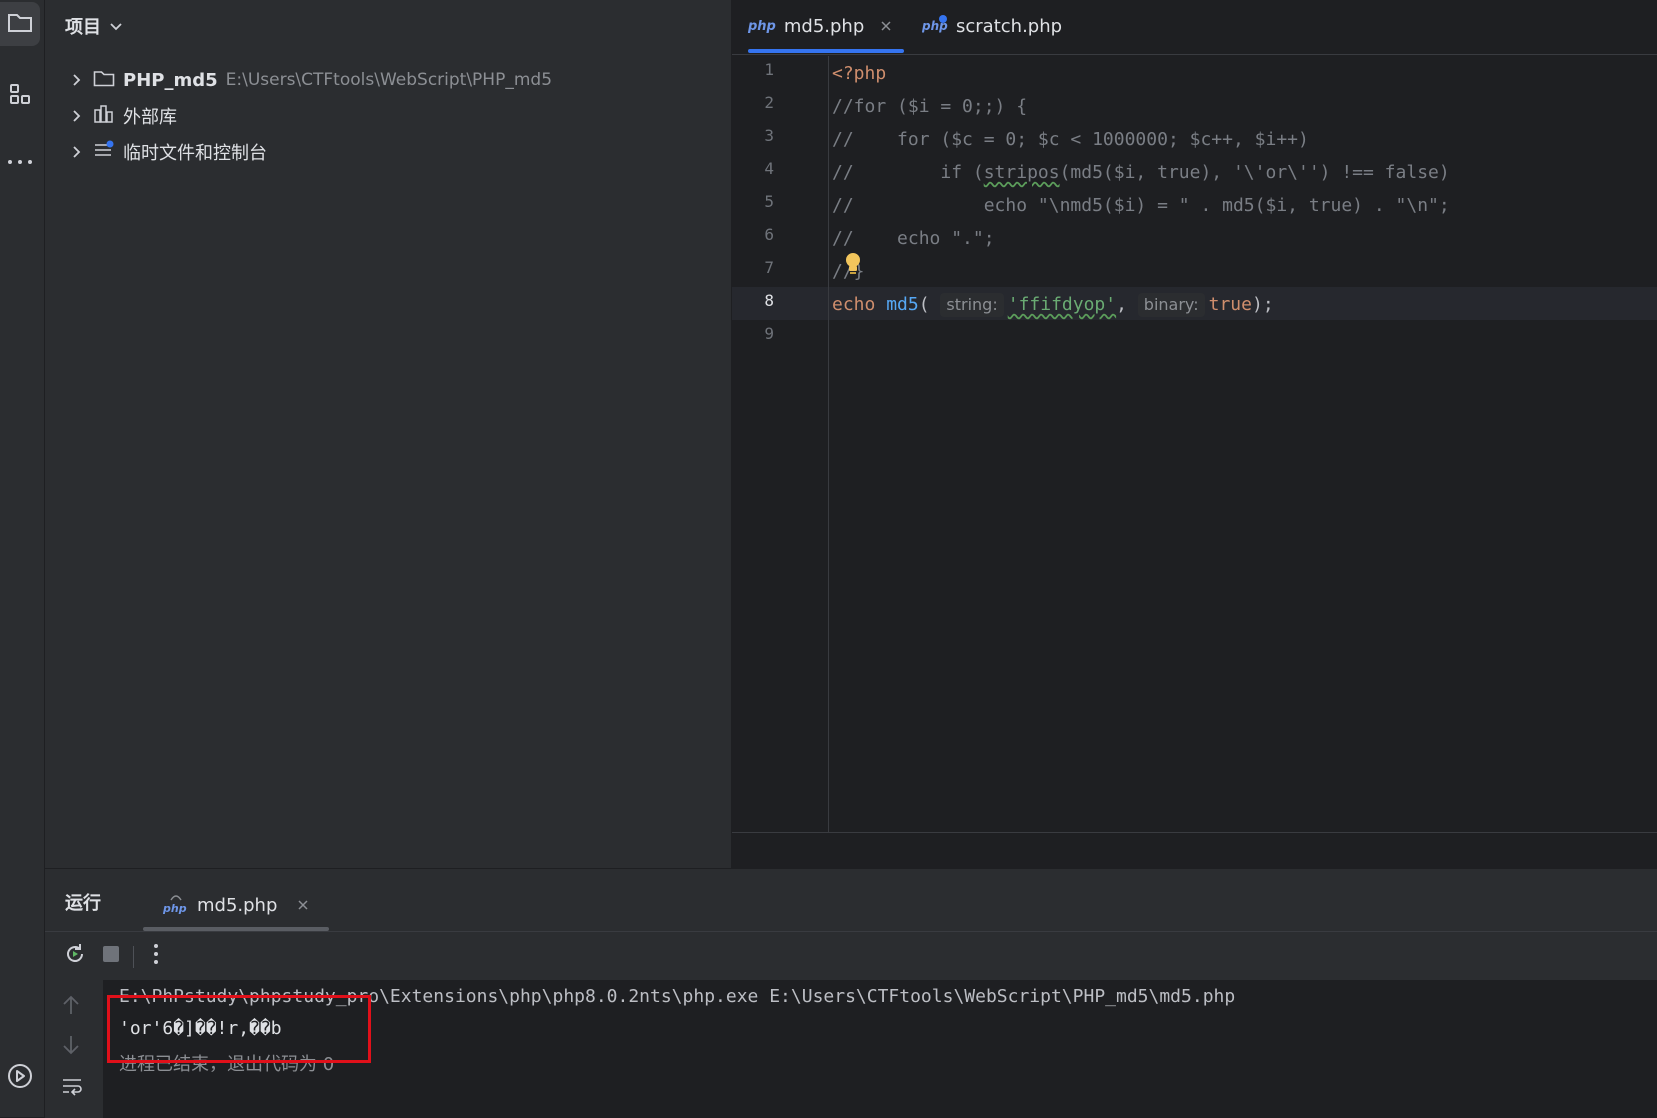  What do you see at coordinates (769, 333) in the screenshot?
I see `line-number: 9` at bounding box center [769, 333].